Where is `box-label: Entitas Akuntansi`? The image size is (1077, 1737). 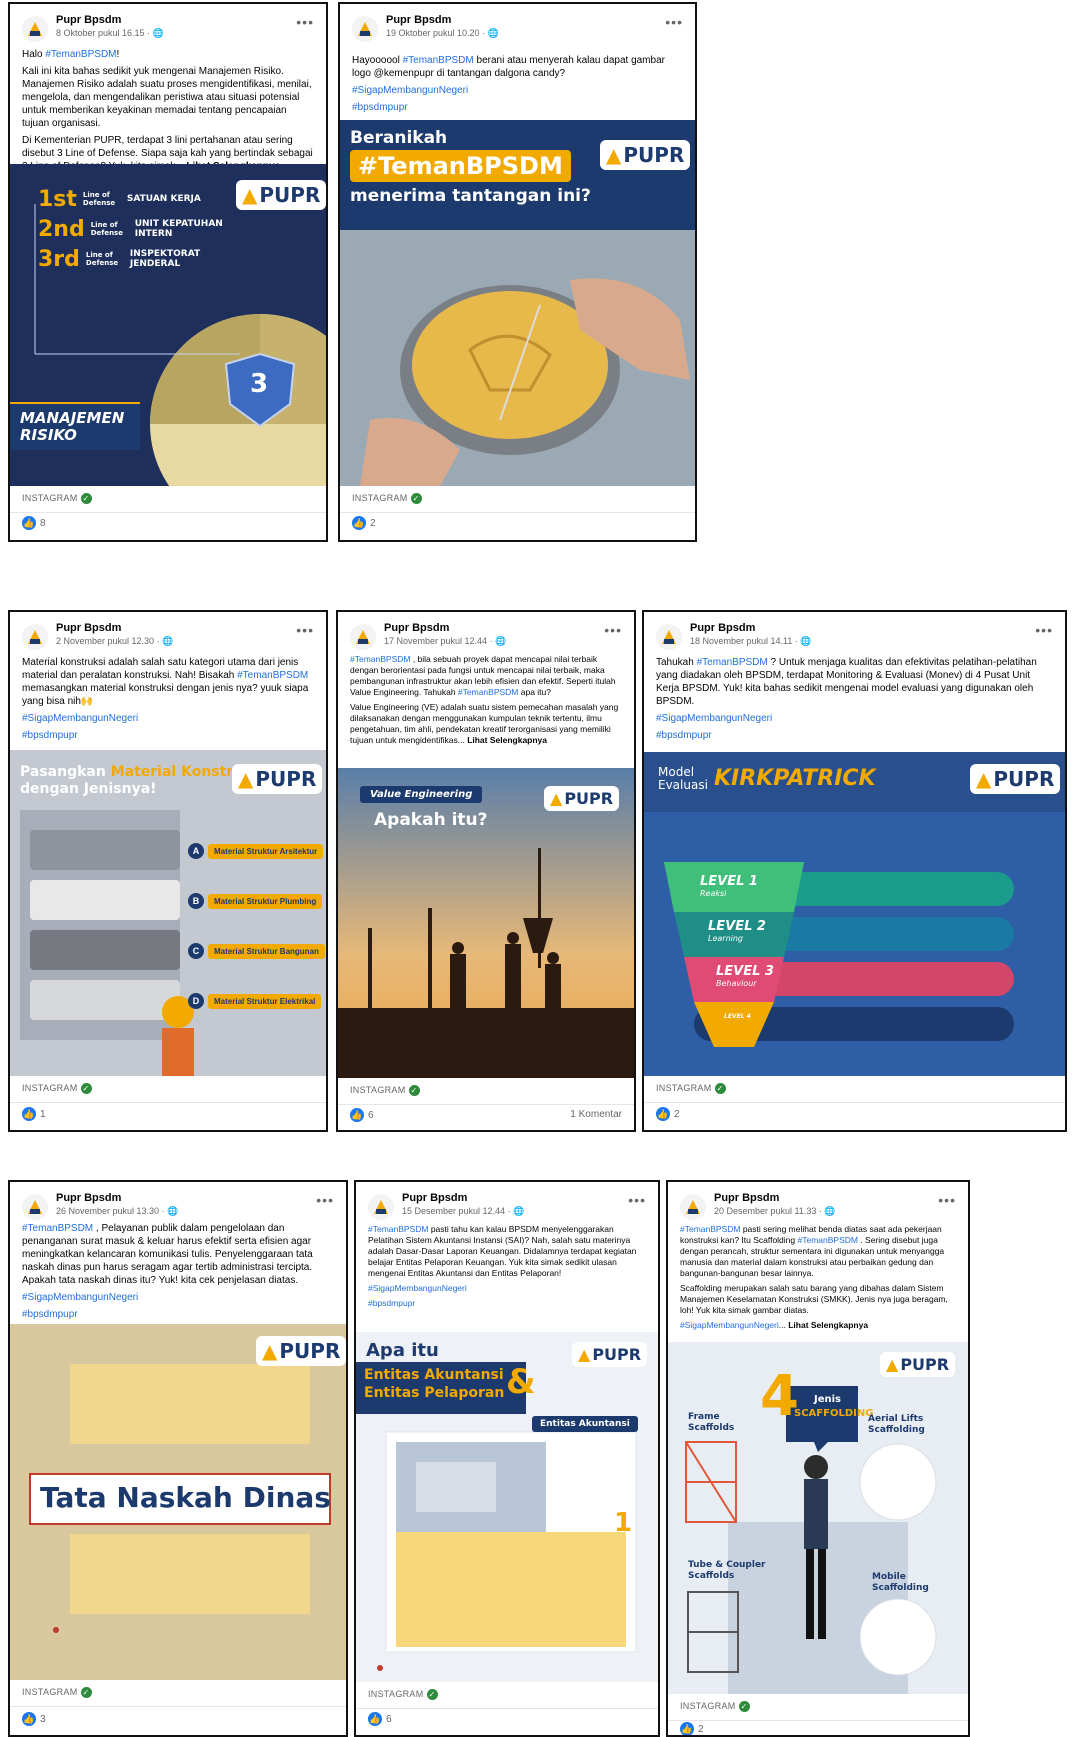
box-label: Entitas Akuntansi is located at coordinates (585, 1424).